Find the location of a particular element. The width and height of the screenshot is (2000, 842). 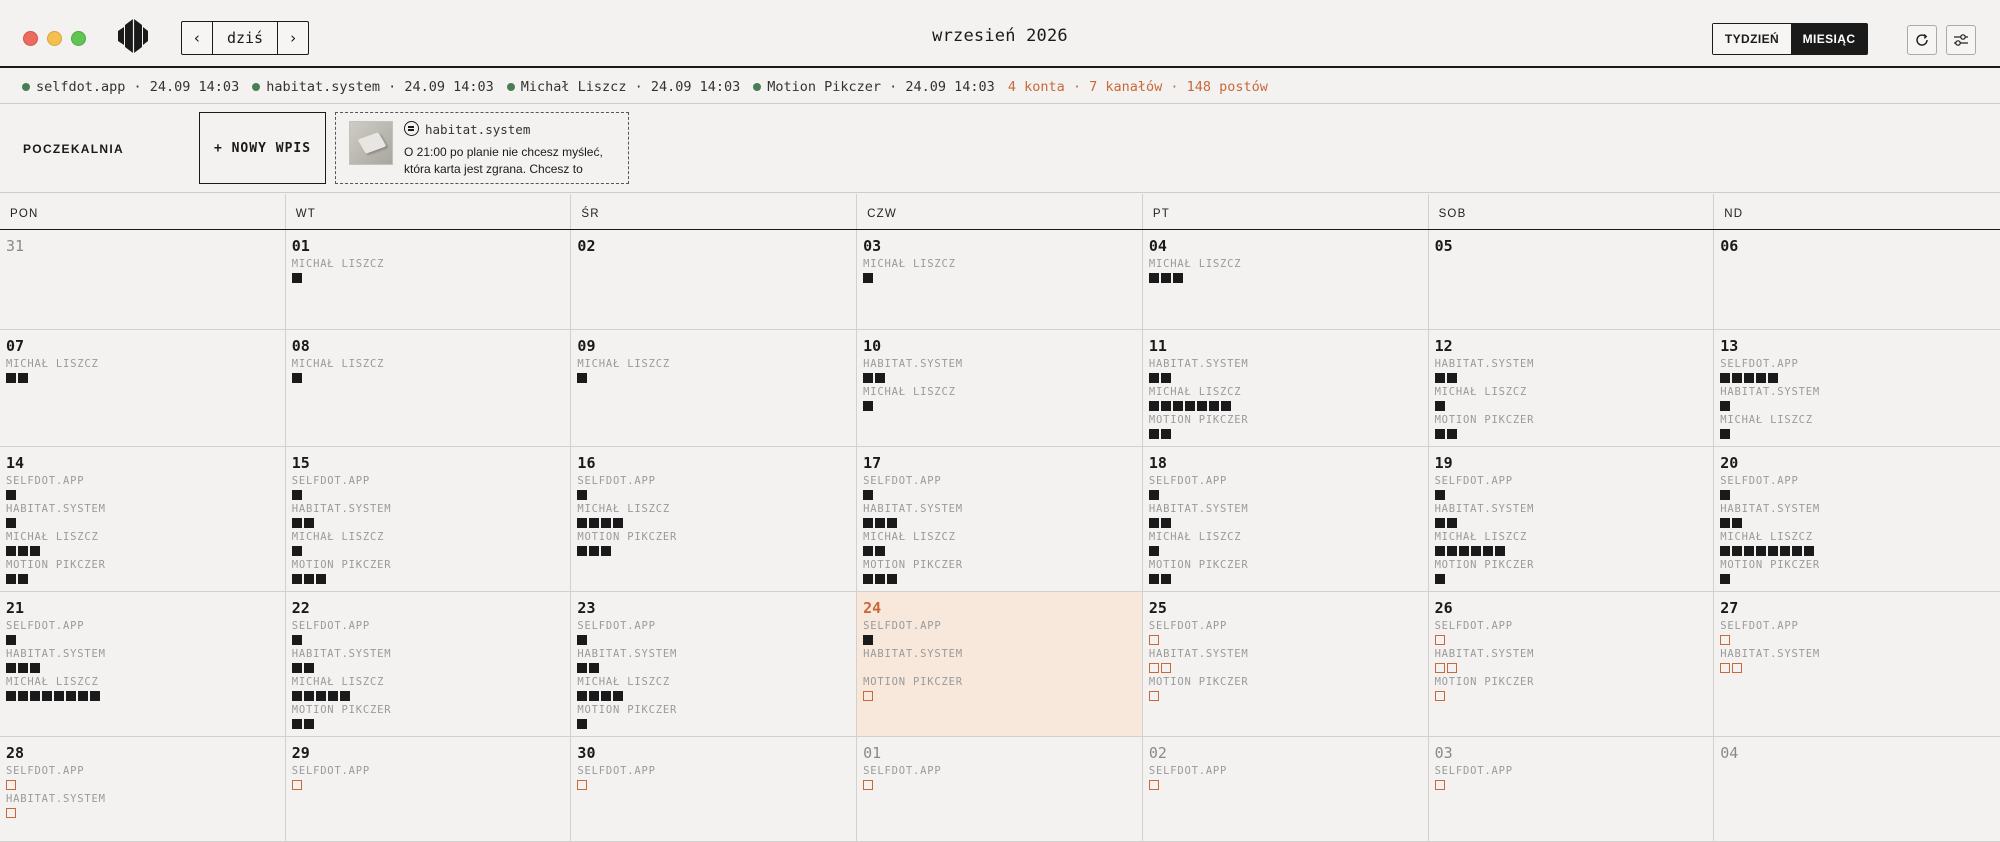

month-view-button: MIESIĄC is located at coordinates (1829, 39).